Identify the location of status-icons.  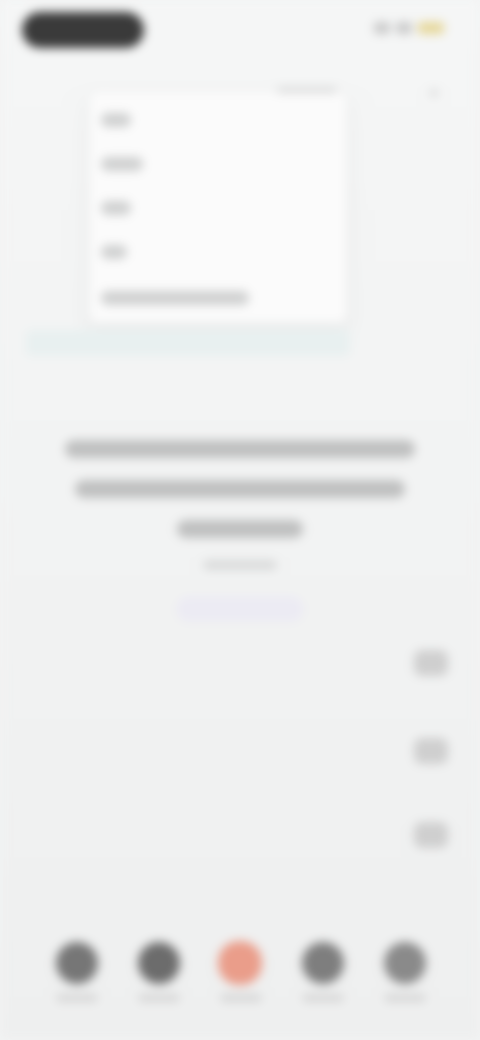
(409, 28).